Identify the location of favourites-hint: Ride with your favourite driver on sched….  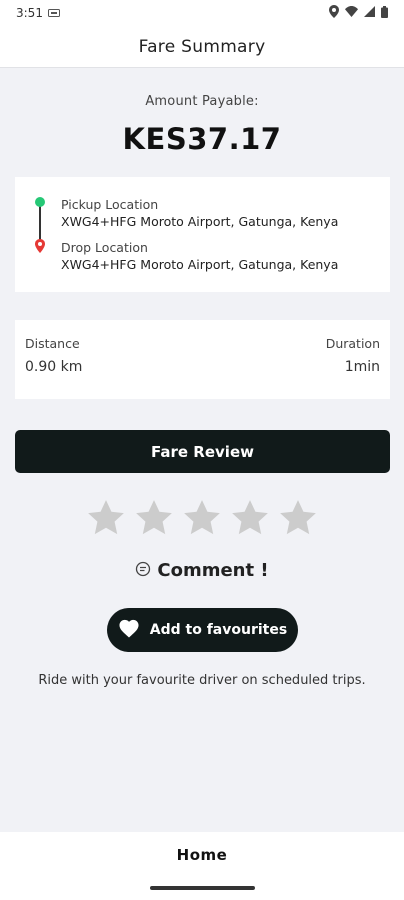
(202, 680).